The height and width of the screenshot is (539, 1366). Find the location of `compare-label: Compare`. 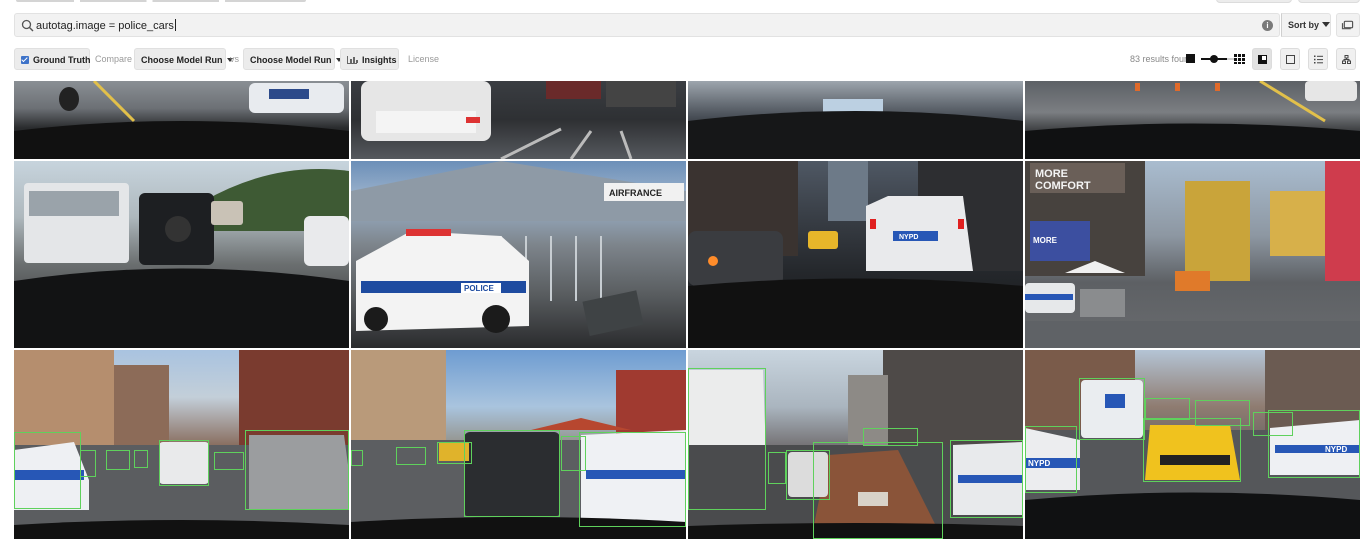

compare-label: Compare is located at coordinates (114, 59).